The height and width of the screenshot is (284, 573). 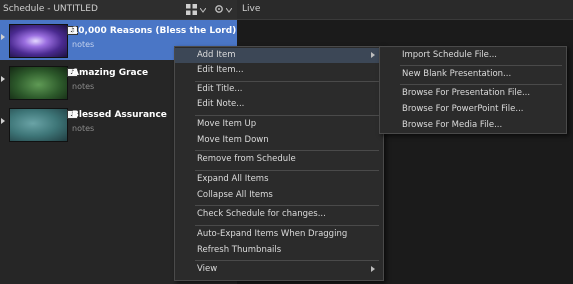 I want to click on item-title: Blessed Assurance, so click(x=119, y=115).